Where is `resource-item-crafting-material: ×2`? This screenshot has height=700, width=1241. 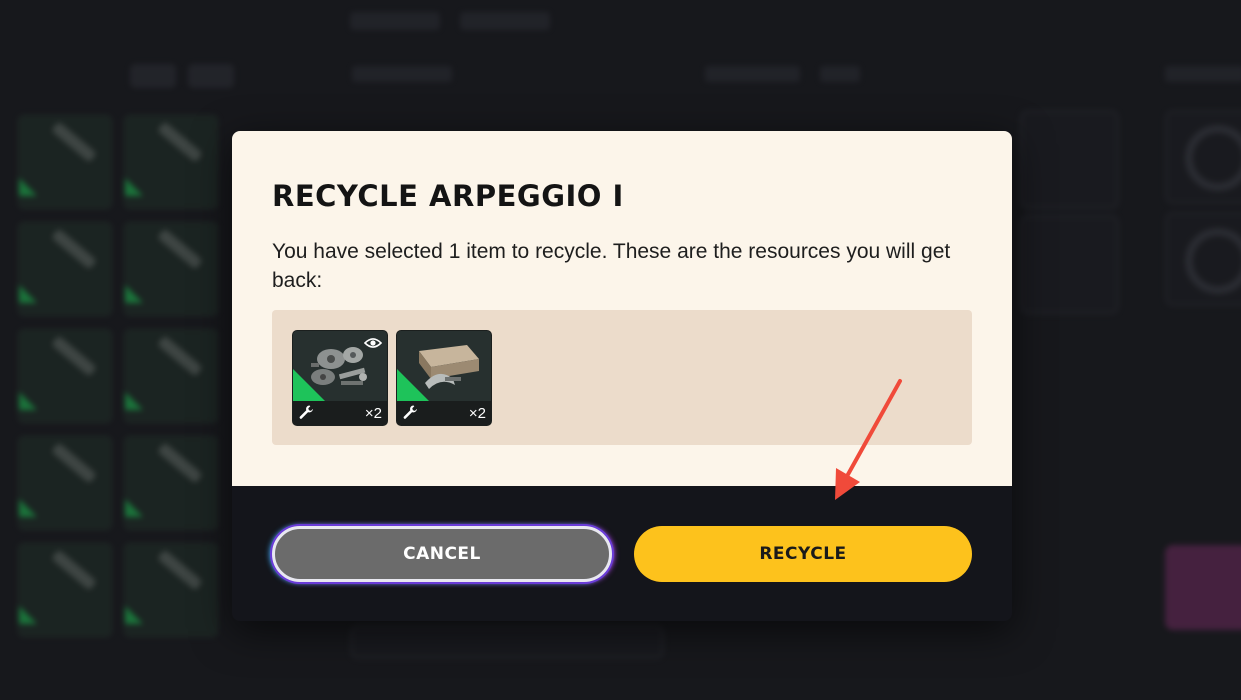
resource-item-crafting-material: ×2 is located at coordinates (444, 378).